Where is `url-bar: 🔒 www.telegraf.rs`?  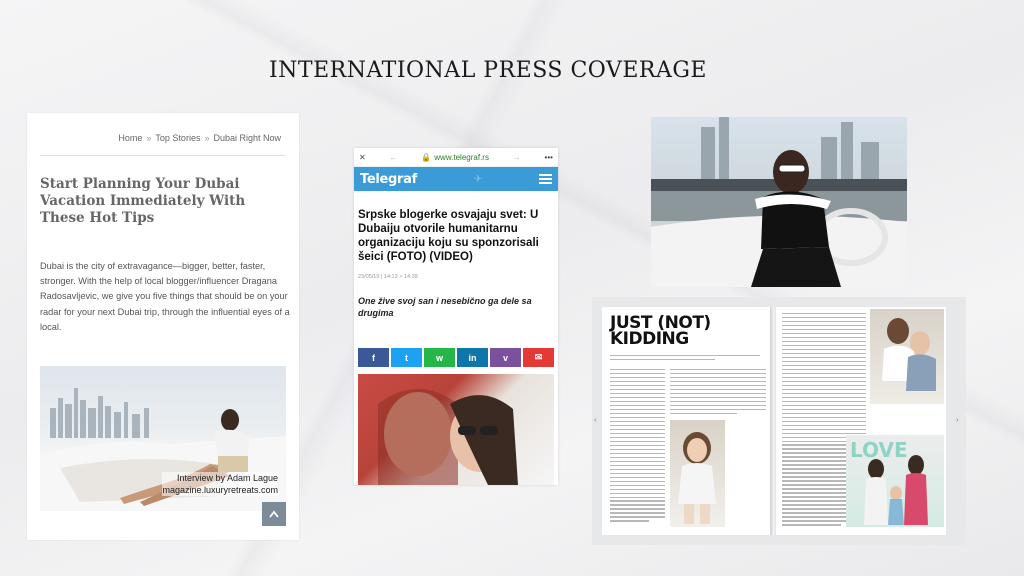
url-bar: 🔒 www.telegraf.rs is located at coordinates (455, 157).